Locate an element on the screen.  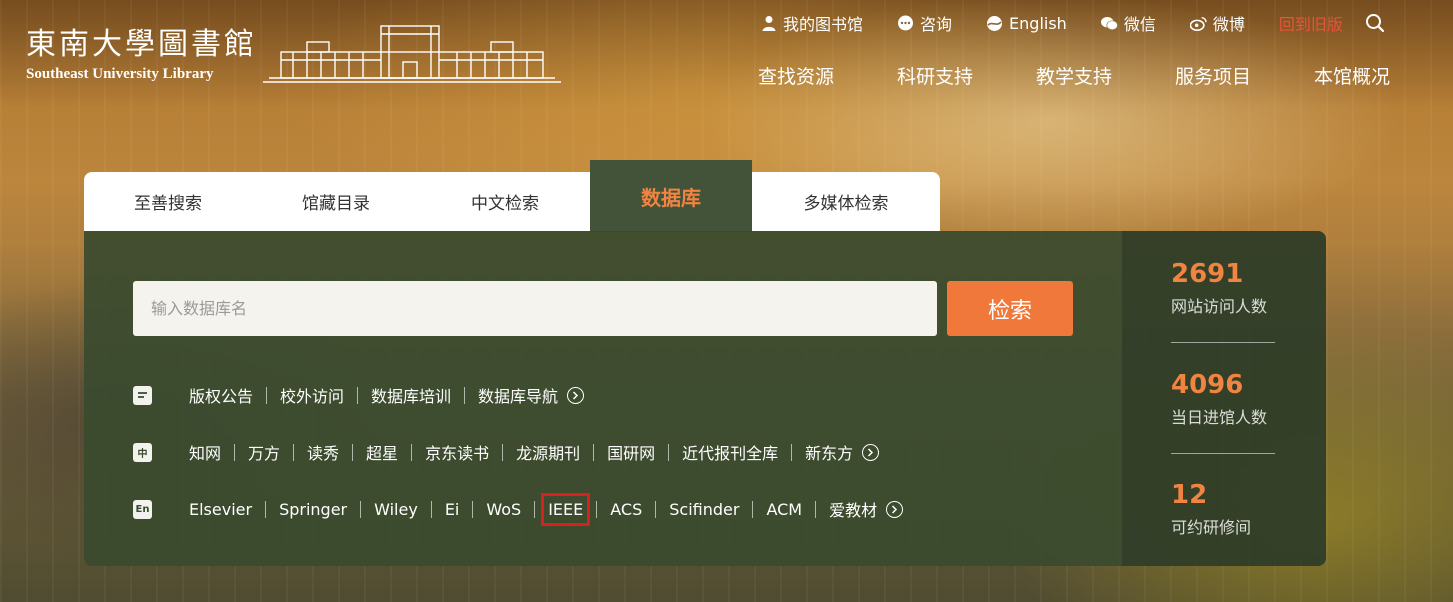
link-scifinder: Scifinder is located at coordinates (704, 509).